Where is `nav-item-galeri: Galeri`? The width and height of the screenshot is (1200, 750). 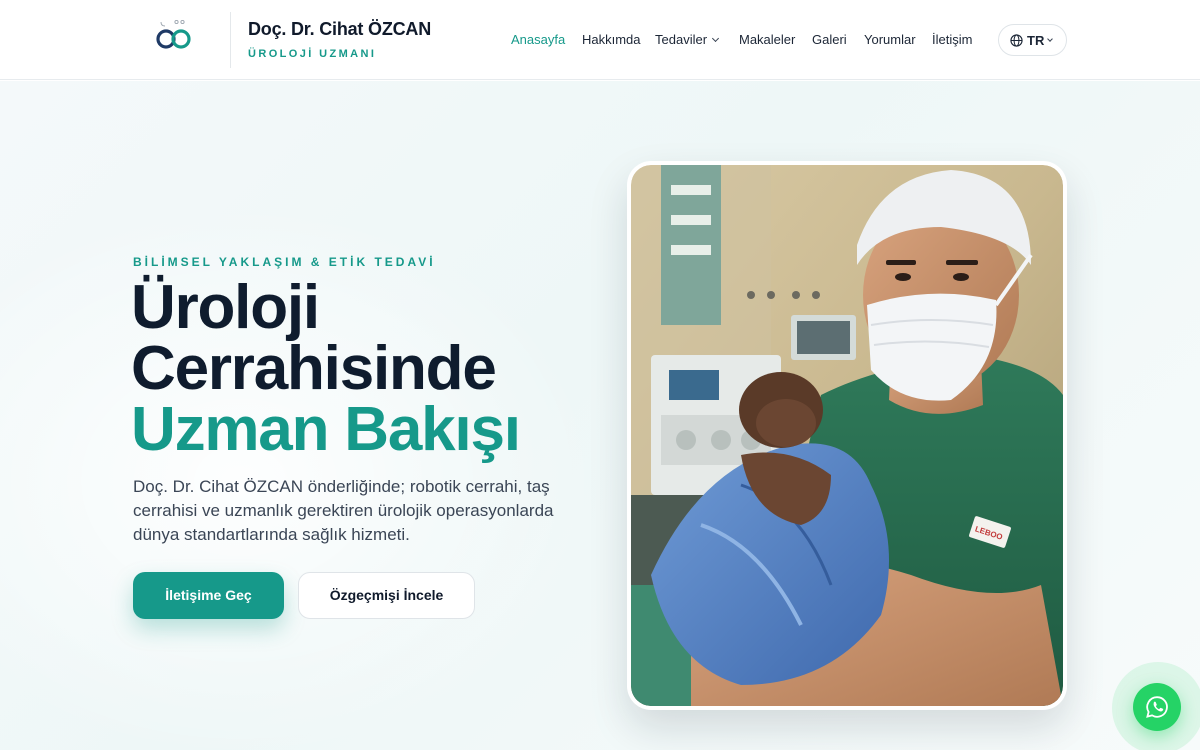
nav-item-galeri: Galeri is located at coordinates (829, 39).